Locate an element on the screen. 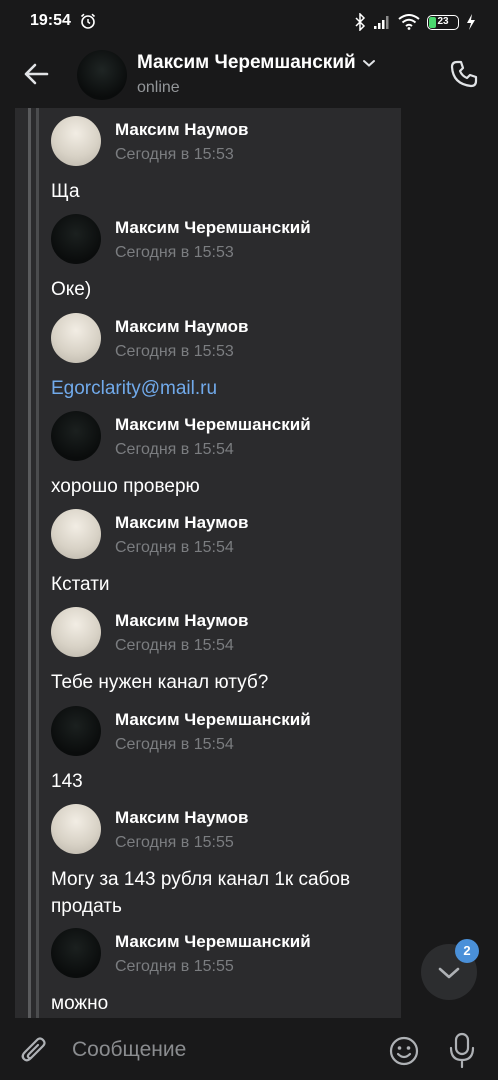 The image size is (498, 1080). message-composer is located at coordinates (249, 1050).